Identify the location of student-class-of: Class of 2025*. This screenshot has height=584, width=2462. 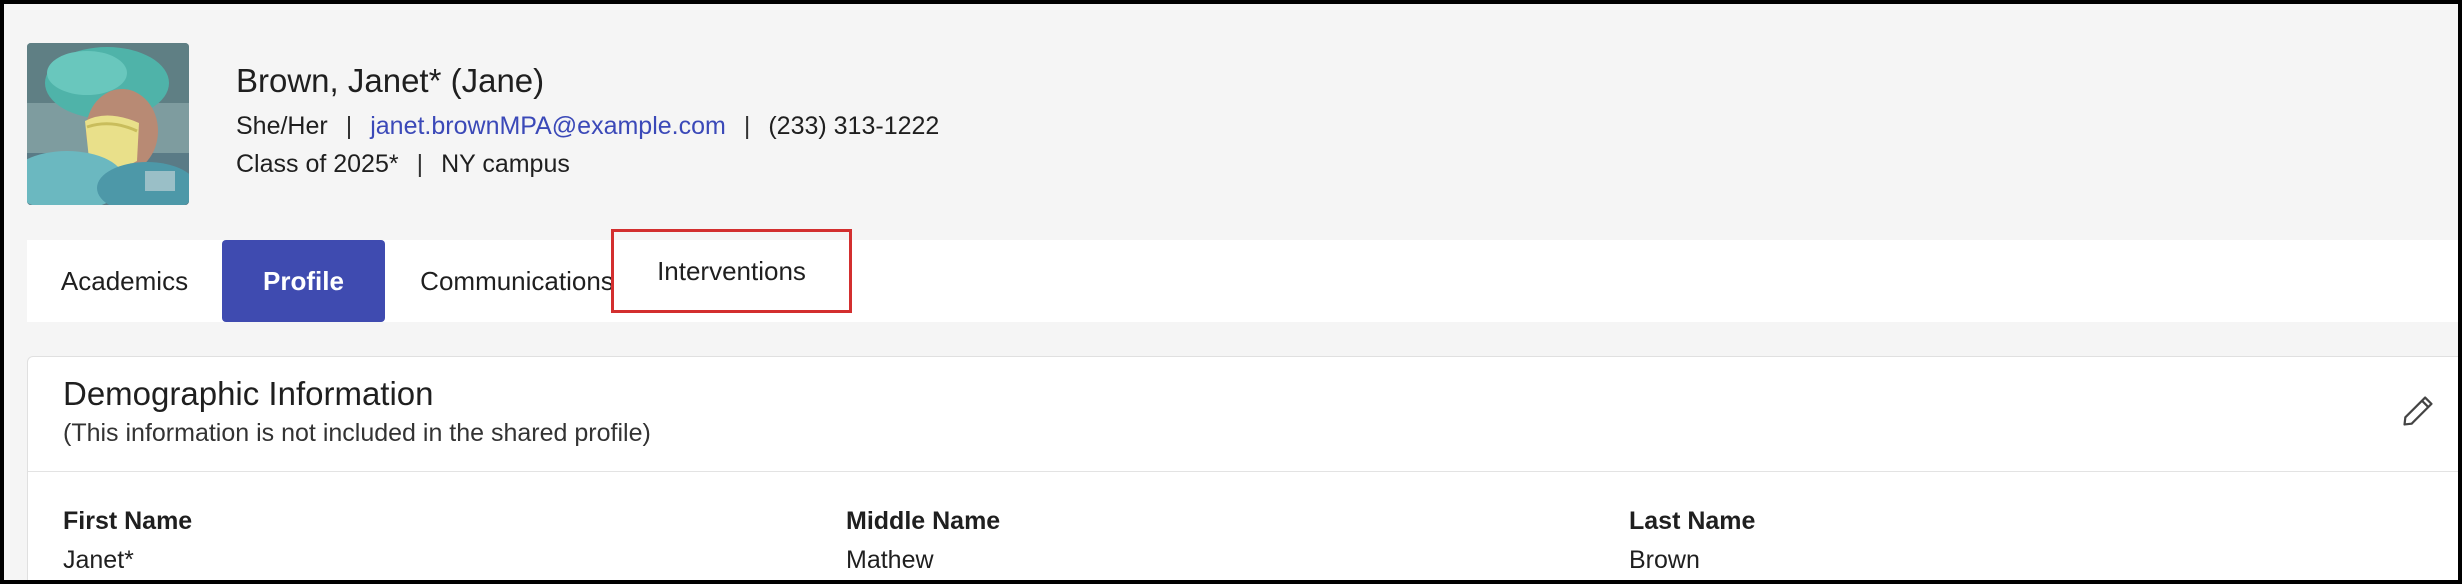
(317, 164).